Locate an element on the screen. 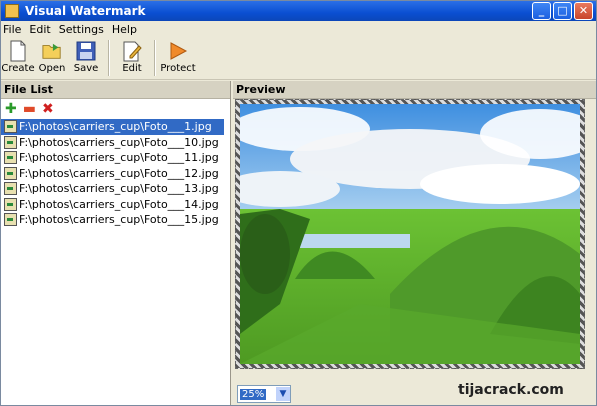  protect-button: Protect is located at coordinates (178, 55).